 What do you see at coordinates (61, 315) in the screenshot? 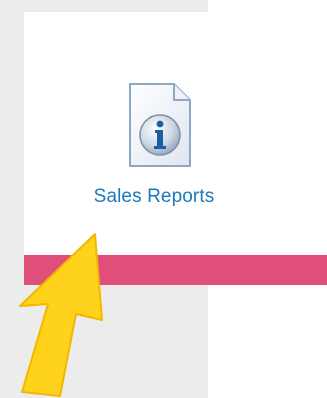
I see `arrow-cursor-icon` at bounding box center [61, 315].